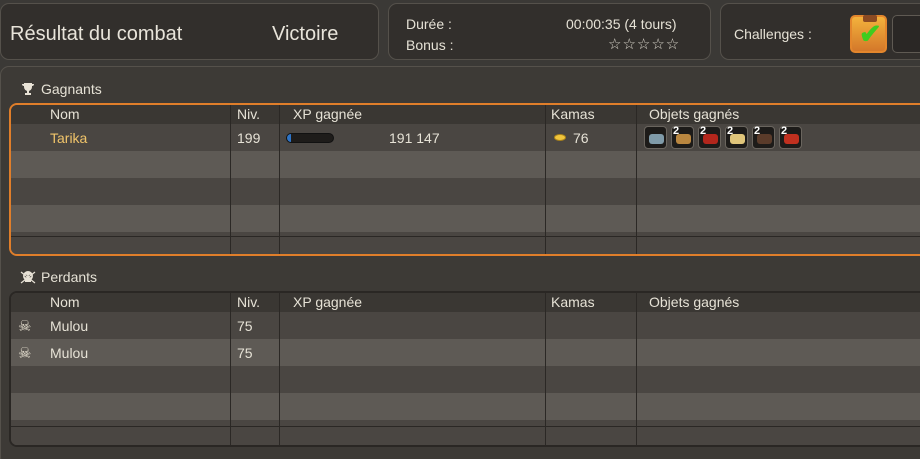  I want to click on claw-item-icon: 2, so click(736, 137).